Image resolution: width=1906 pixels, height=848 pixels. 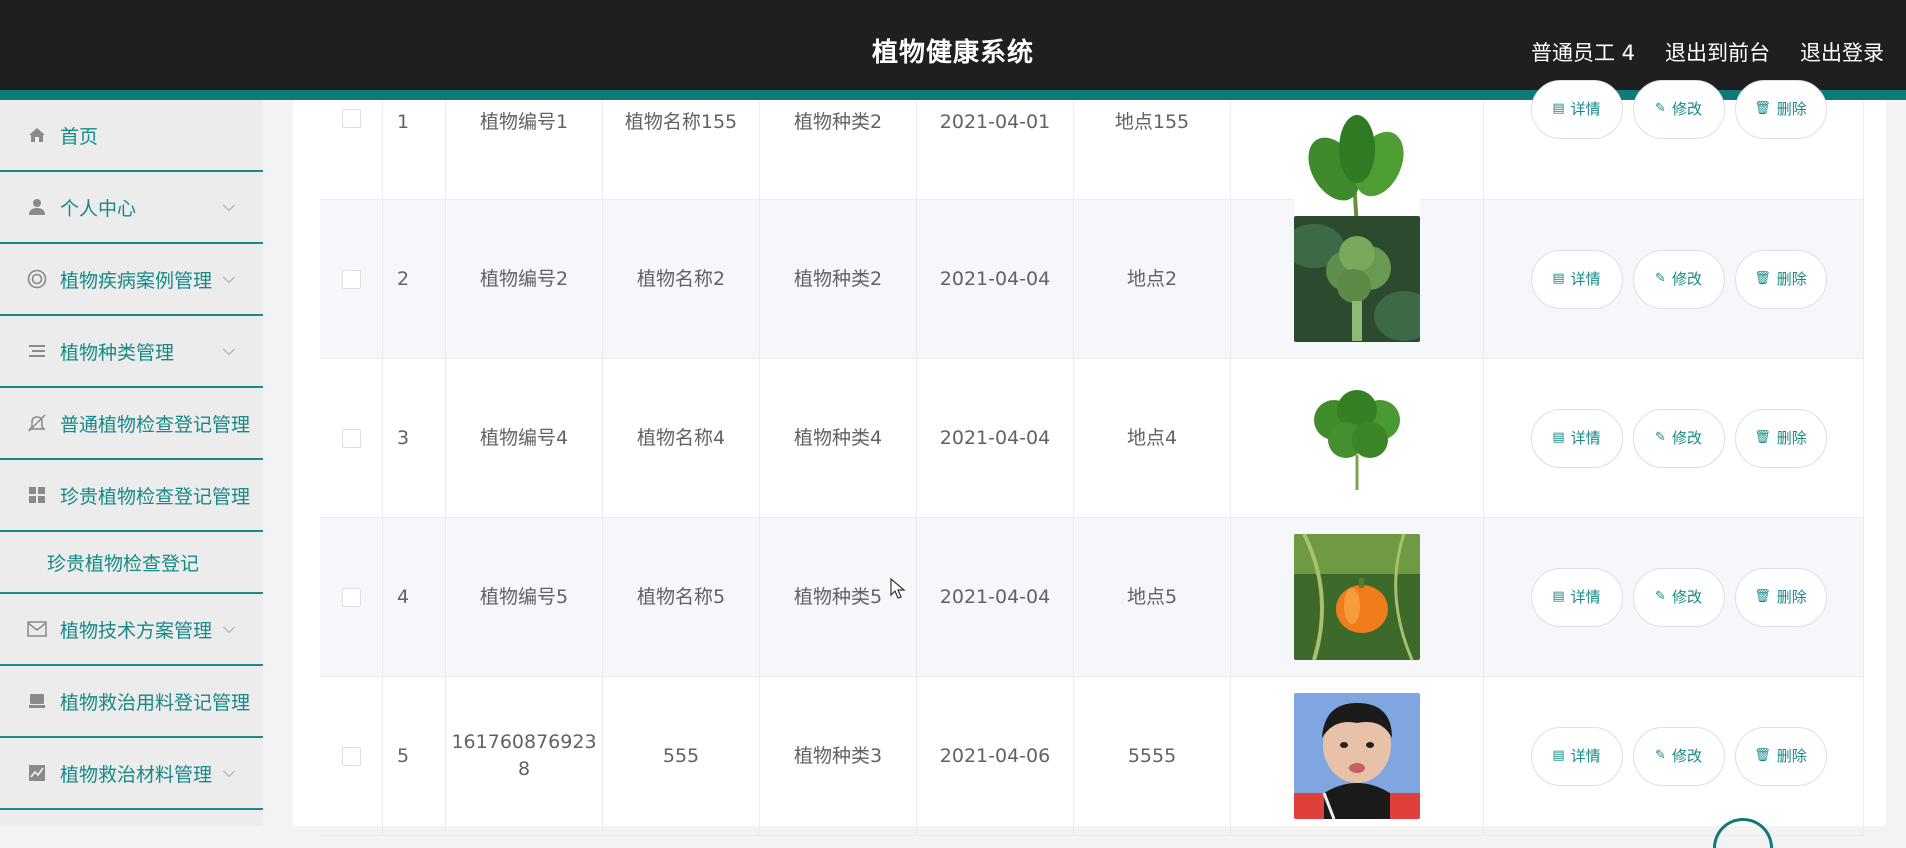 What do you see at coordinates (37, 773) in the screenshot?
I see `chart-icon` at bounding box center [37, 773].